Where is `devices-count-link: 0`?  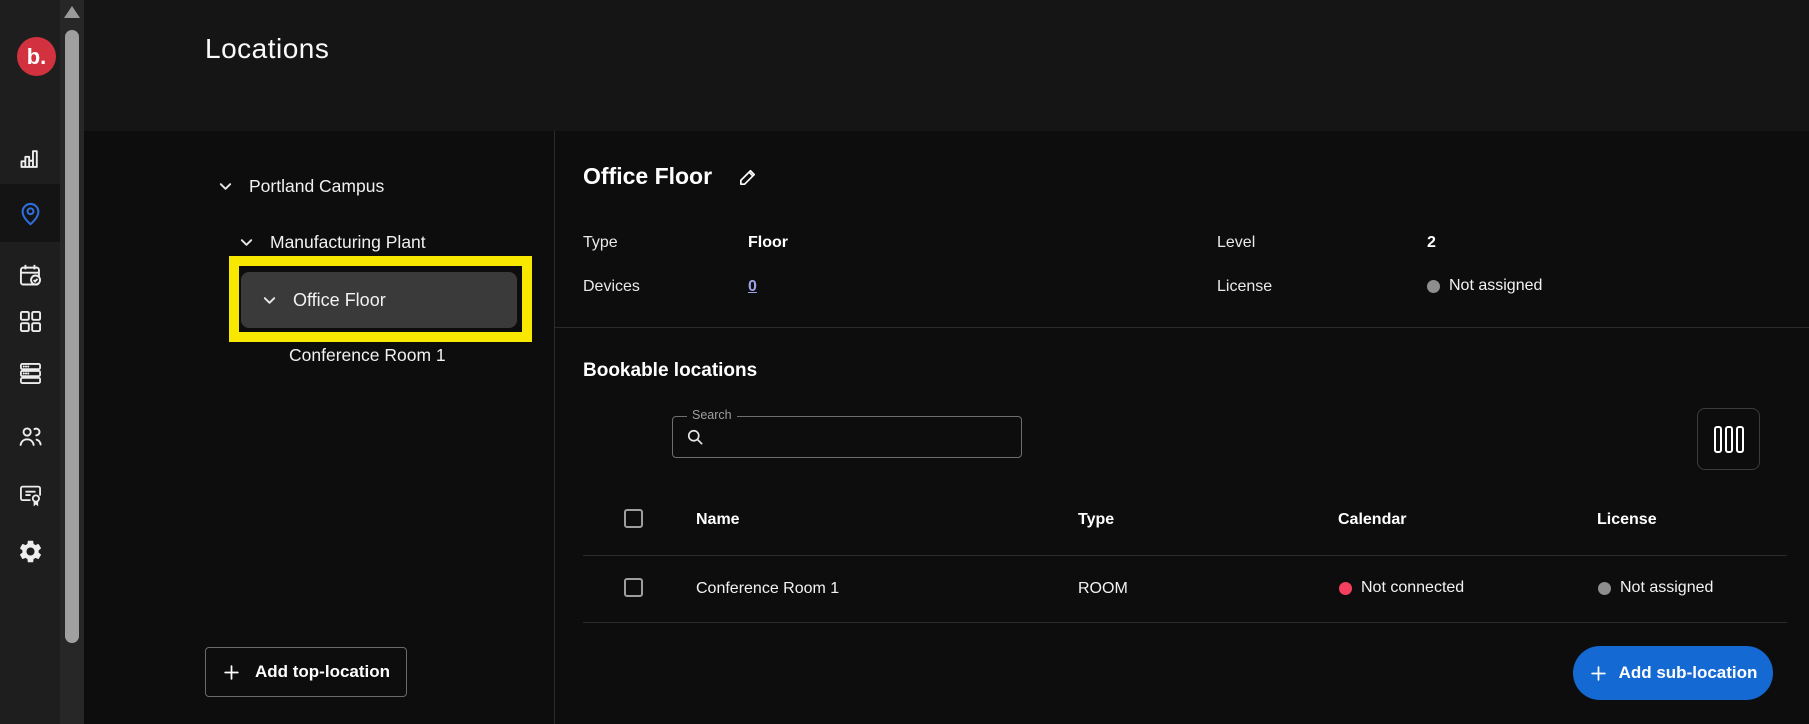
devices-count-link: 0 is located at coordinates (752, 287).